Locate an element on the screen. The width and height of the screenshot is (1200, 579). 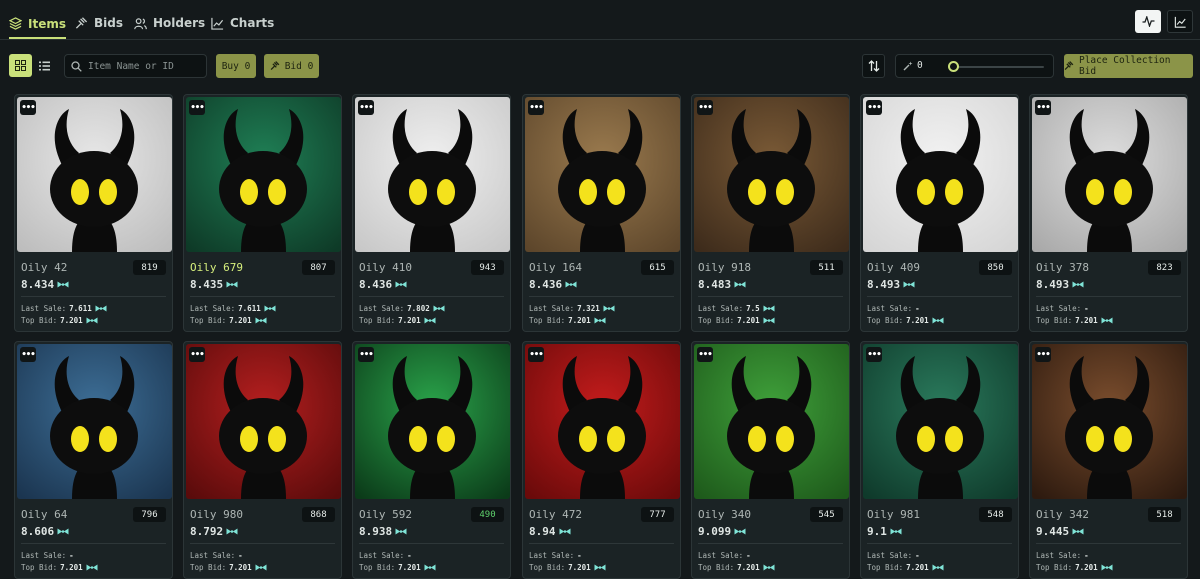
line-chart-icon is located at coordinates (217, 23).